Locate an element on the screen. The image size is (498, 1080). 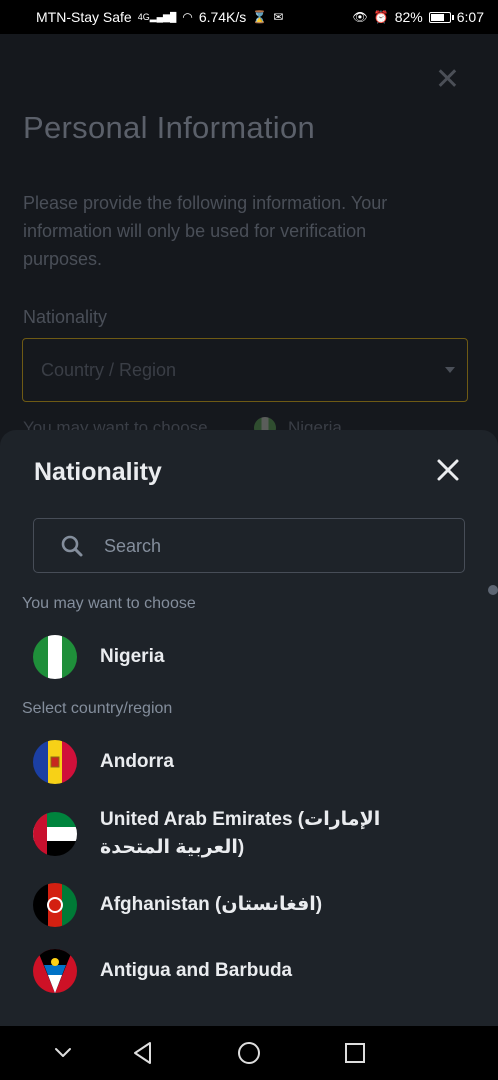
search-input is located at coordinates (274, 546).